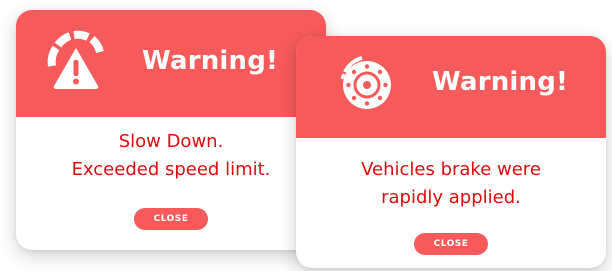 Image resolution: width=612 pixels, height=271 pixels. What do you see at coordinates (171, 141) in the screenshot?
I see `message-line: Slow Down.` at bounding box center [171, 141].